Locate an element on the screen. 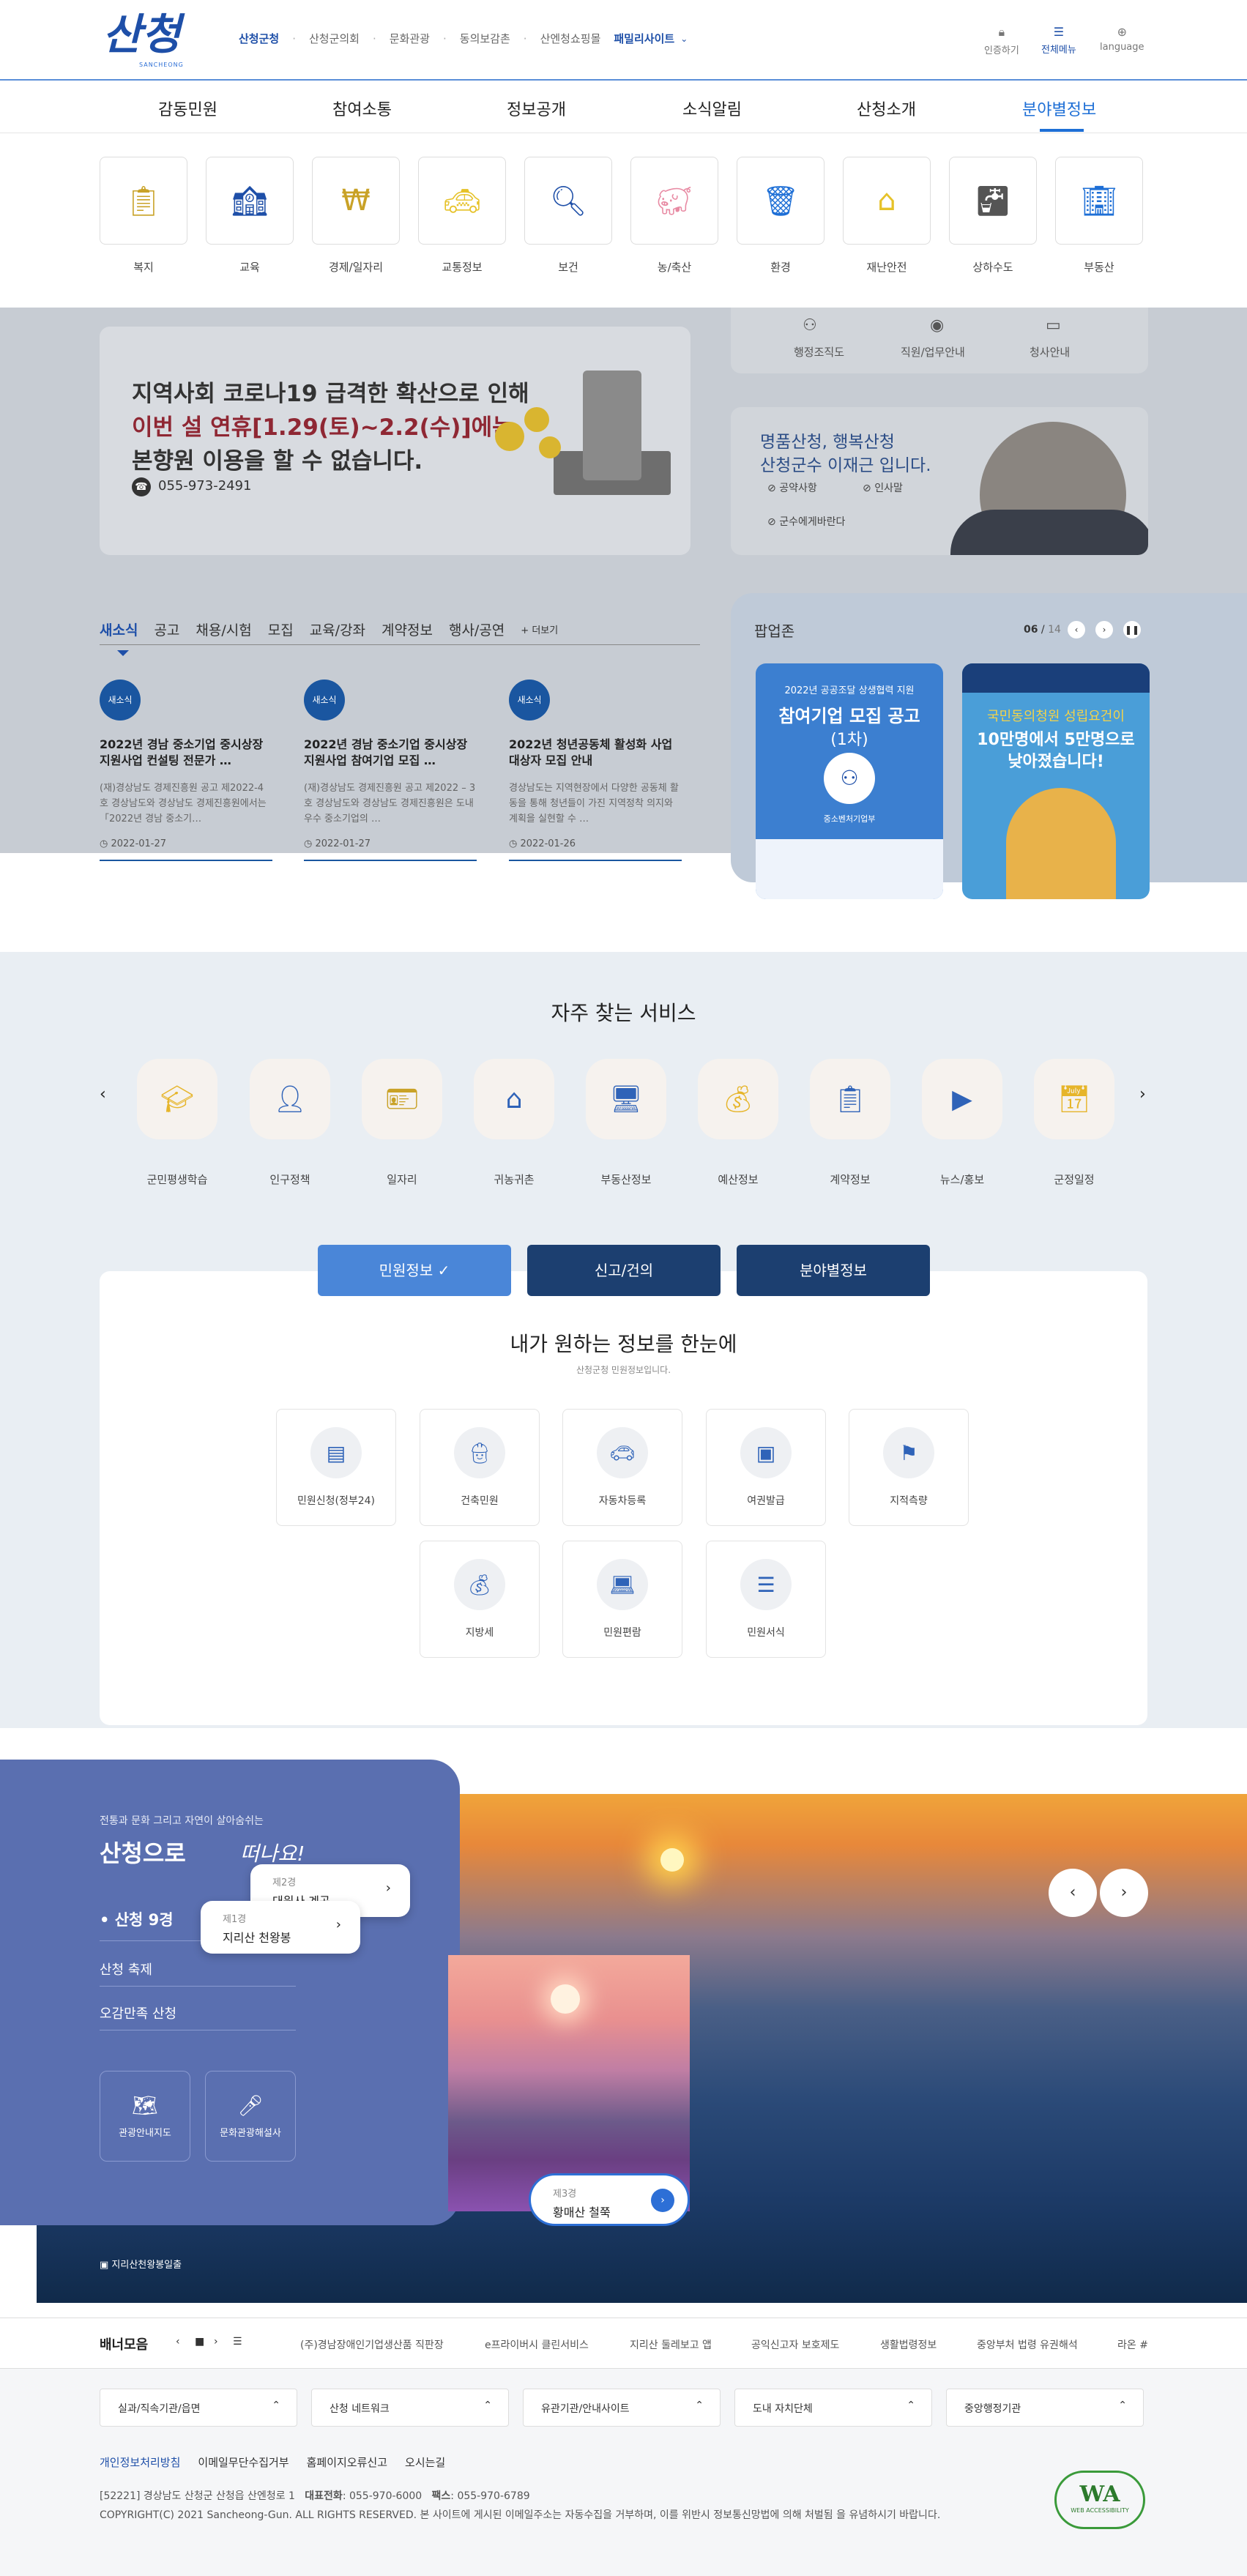  banner-stop-icon: ■ is located at coordinates (200, 2342).